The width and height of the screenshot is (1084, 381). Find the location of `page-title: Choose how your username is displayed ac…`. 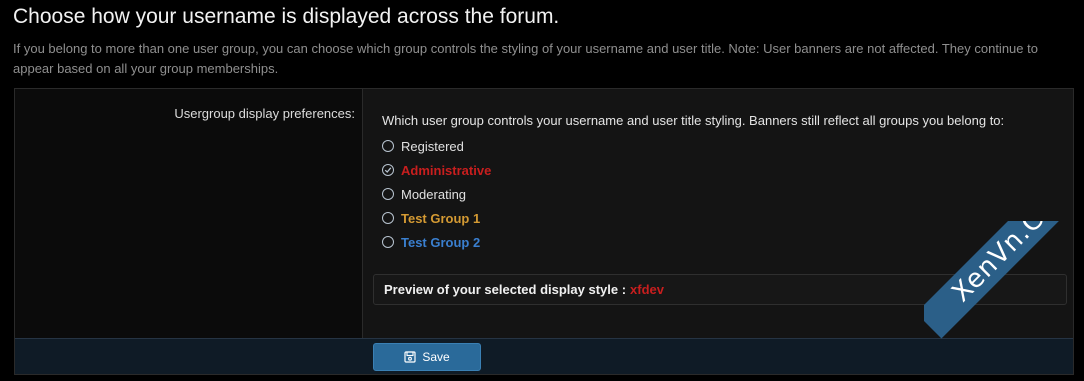

page-title: Choose how your username is displayed ac… is located at coordinates (286, 16).